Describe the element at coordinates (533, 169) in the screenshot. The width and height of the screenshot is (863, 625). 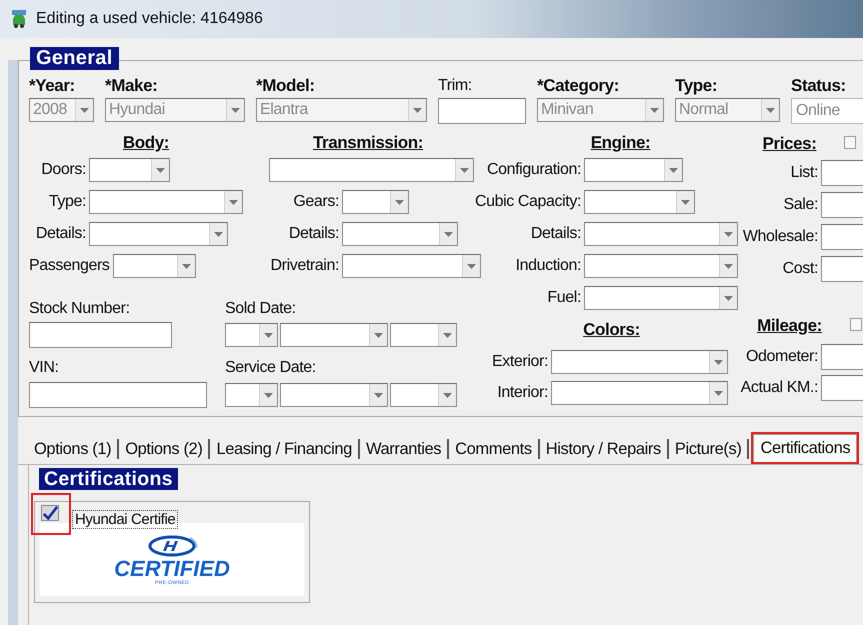
I see `field-label: Configuration:` at that location.